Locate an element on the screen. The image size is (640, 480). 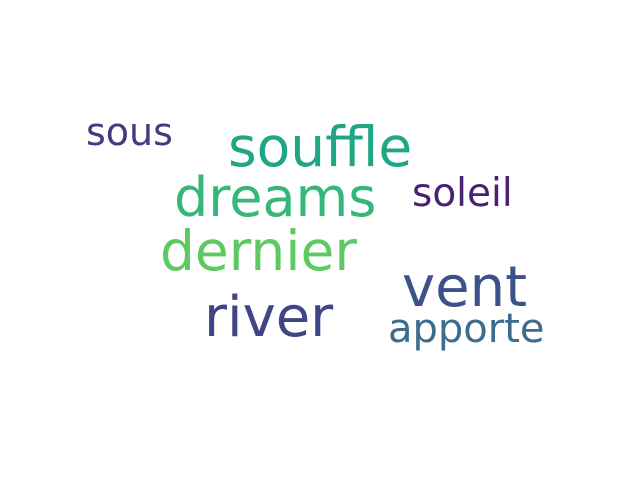
word-river: river is located at coordinates (269, 317).